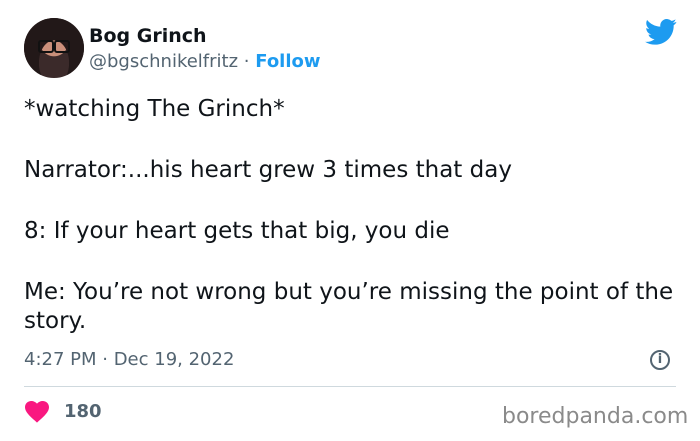 The width and height of the screenshot is (700, 441). I want to click on author-handle-line: @bgschnikelfritz · Follow, so click(205, 61).